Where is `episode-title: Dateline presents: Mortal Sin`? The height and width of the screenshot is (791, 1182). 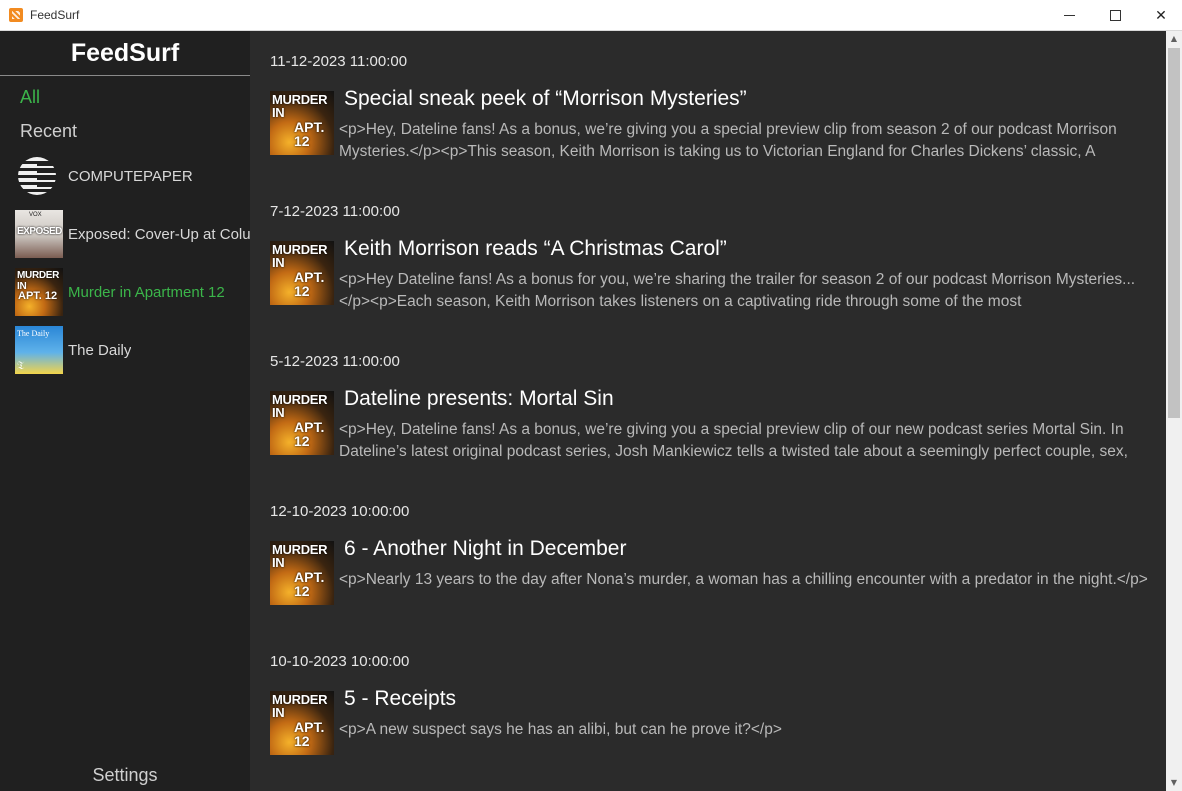
episode-title: Dateline presents: Mortal Sin is located at coordinates (479, 399).